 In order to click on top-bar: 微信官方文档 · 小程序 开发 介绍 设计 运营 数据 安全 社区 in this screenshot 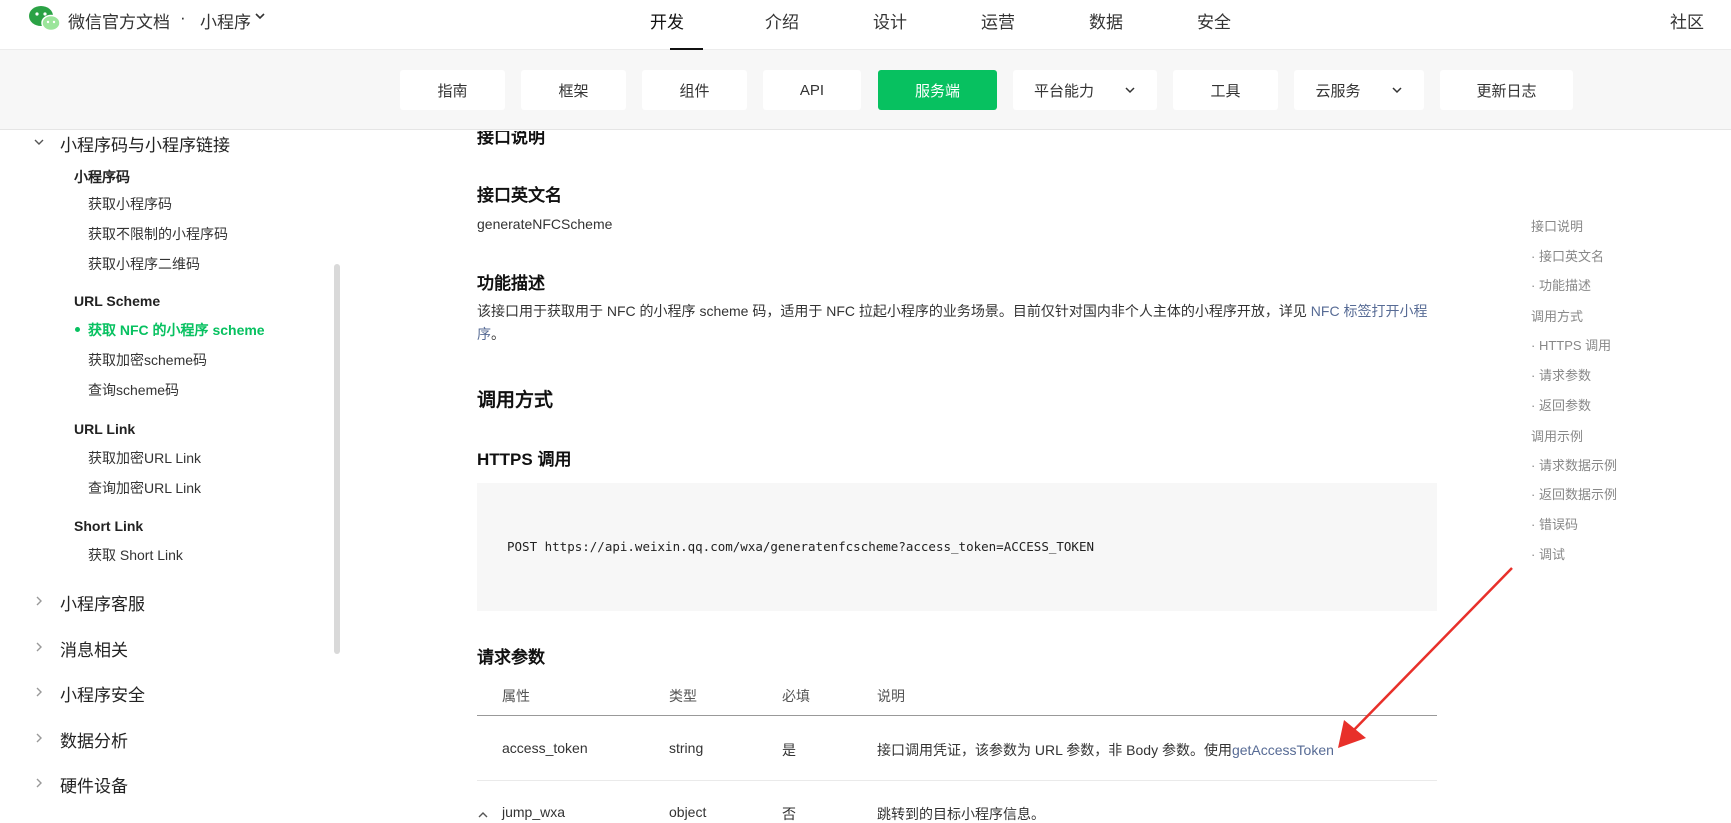, I will do `click(865, 25)`.